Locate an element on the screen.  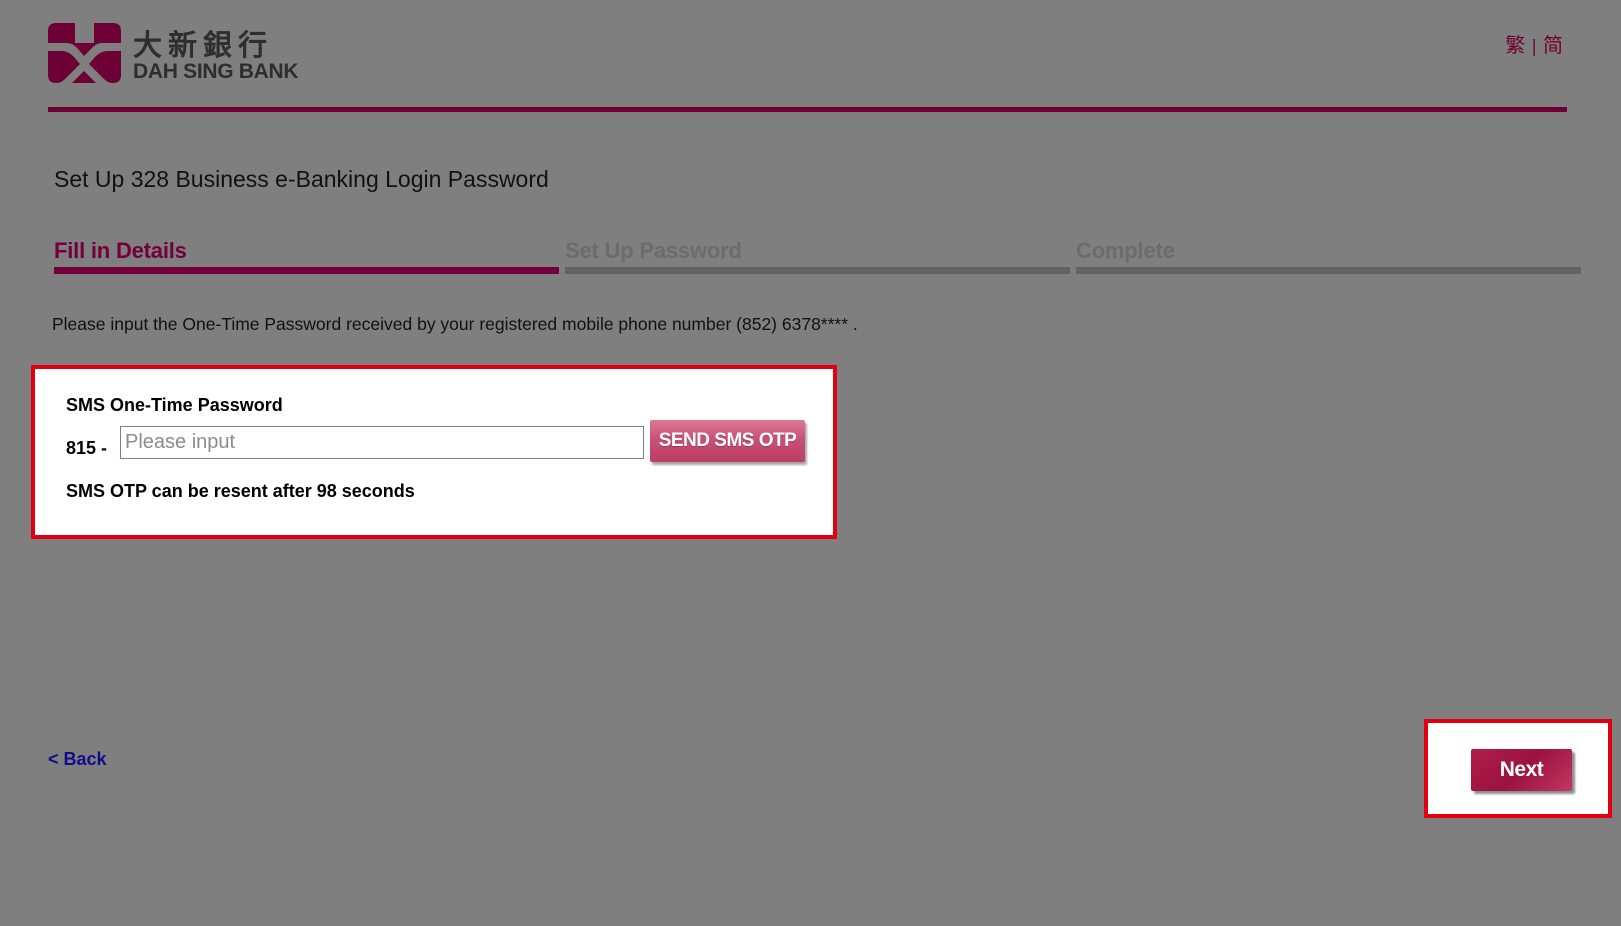
otp-input is located at coordinates (382, 442).